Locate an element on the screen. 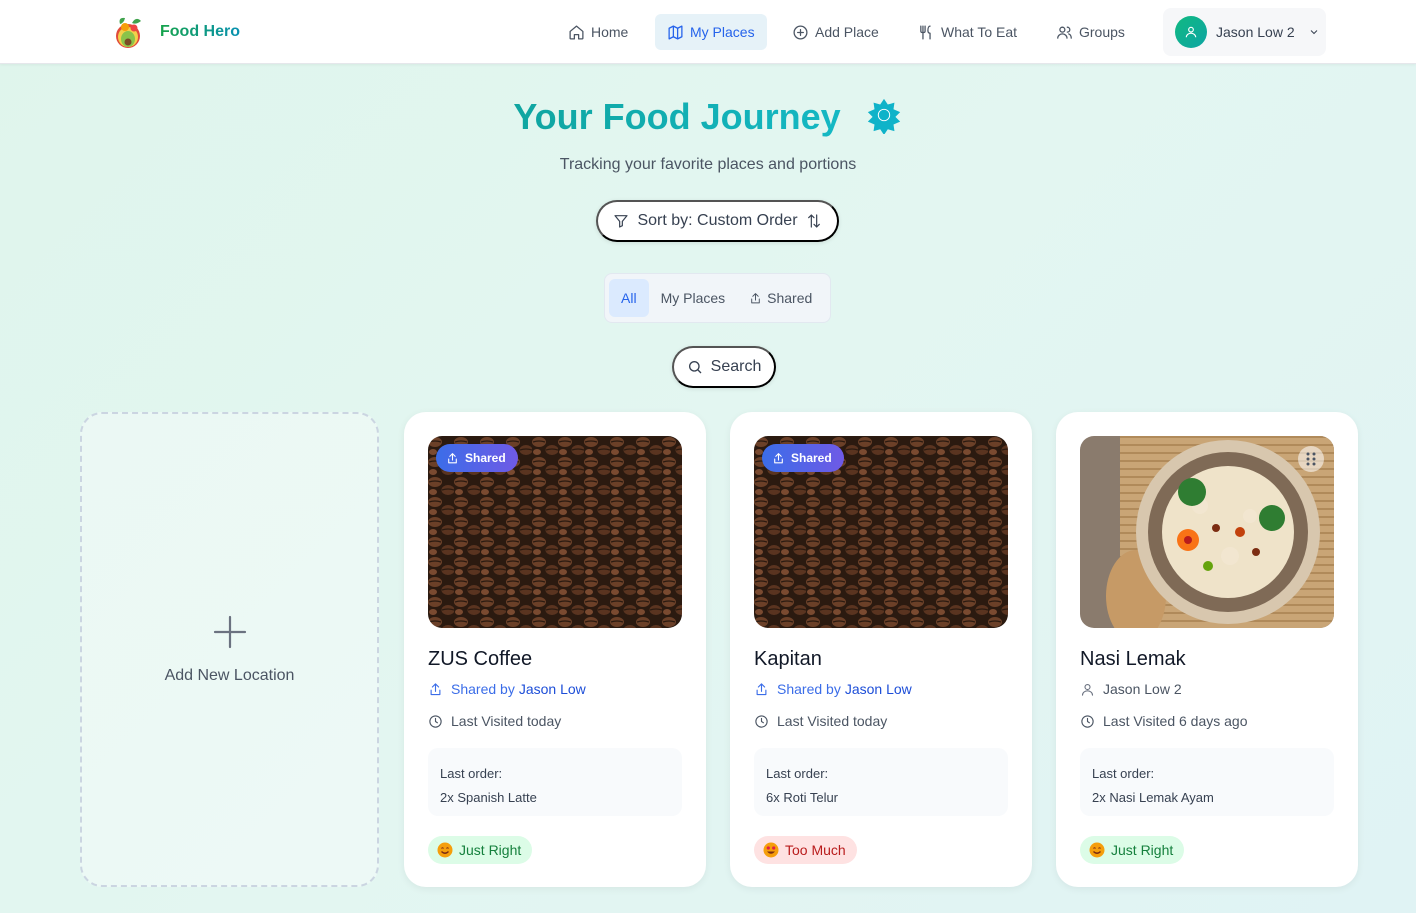 The image size is (1416, 913). filter-tab-my-places-label: My Places is located at coordinates (693, 298).